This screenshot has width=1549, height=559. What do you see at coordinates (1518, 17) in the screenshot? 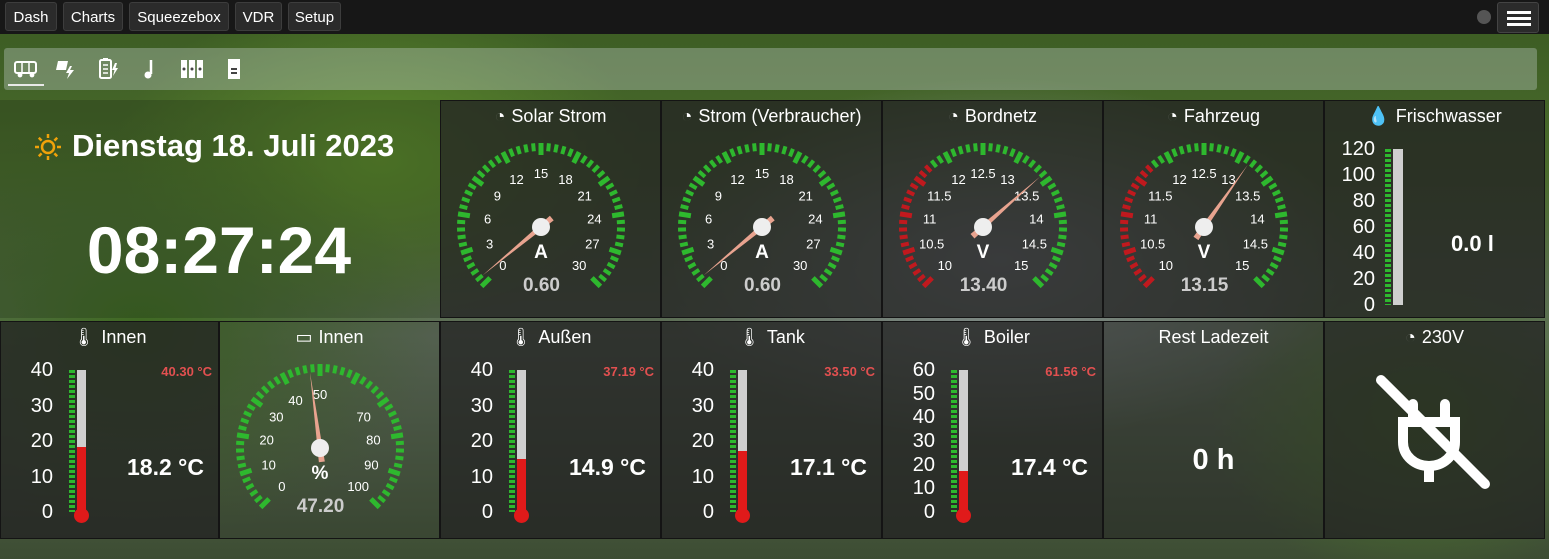
I see `hamburger-menu-button` at bounding box center [1518, 17].